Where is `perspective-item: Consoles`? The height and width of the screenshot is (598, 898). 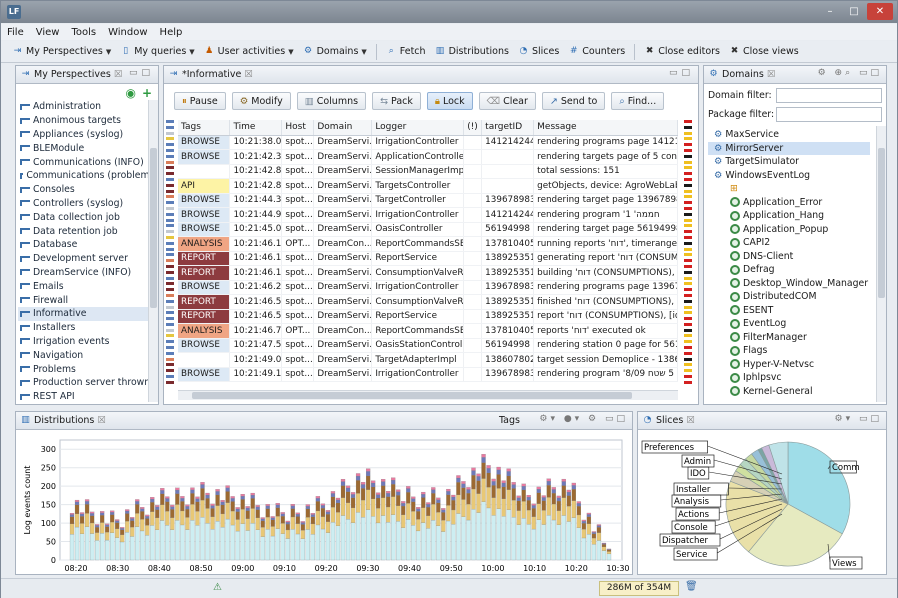 perspective-item: Consoles is located at coordinates (88, 190).